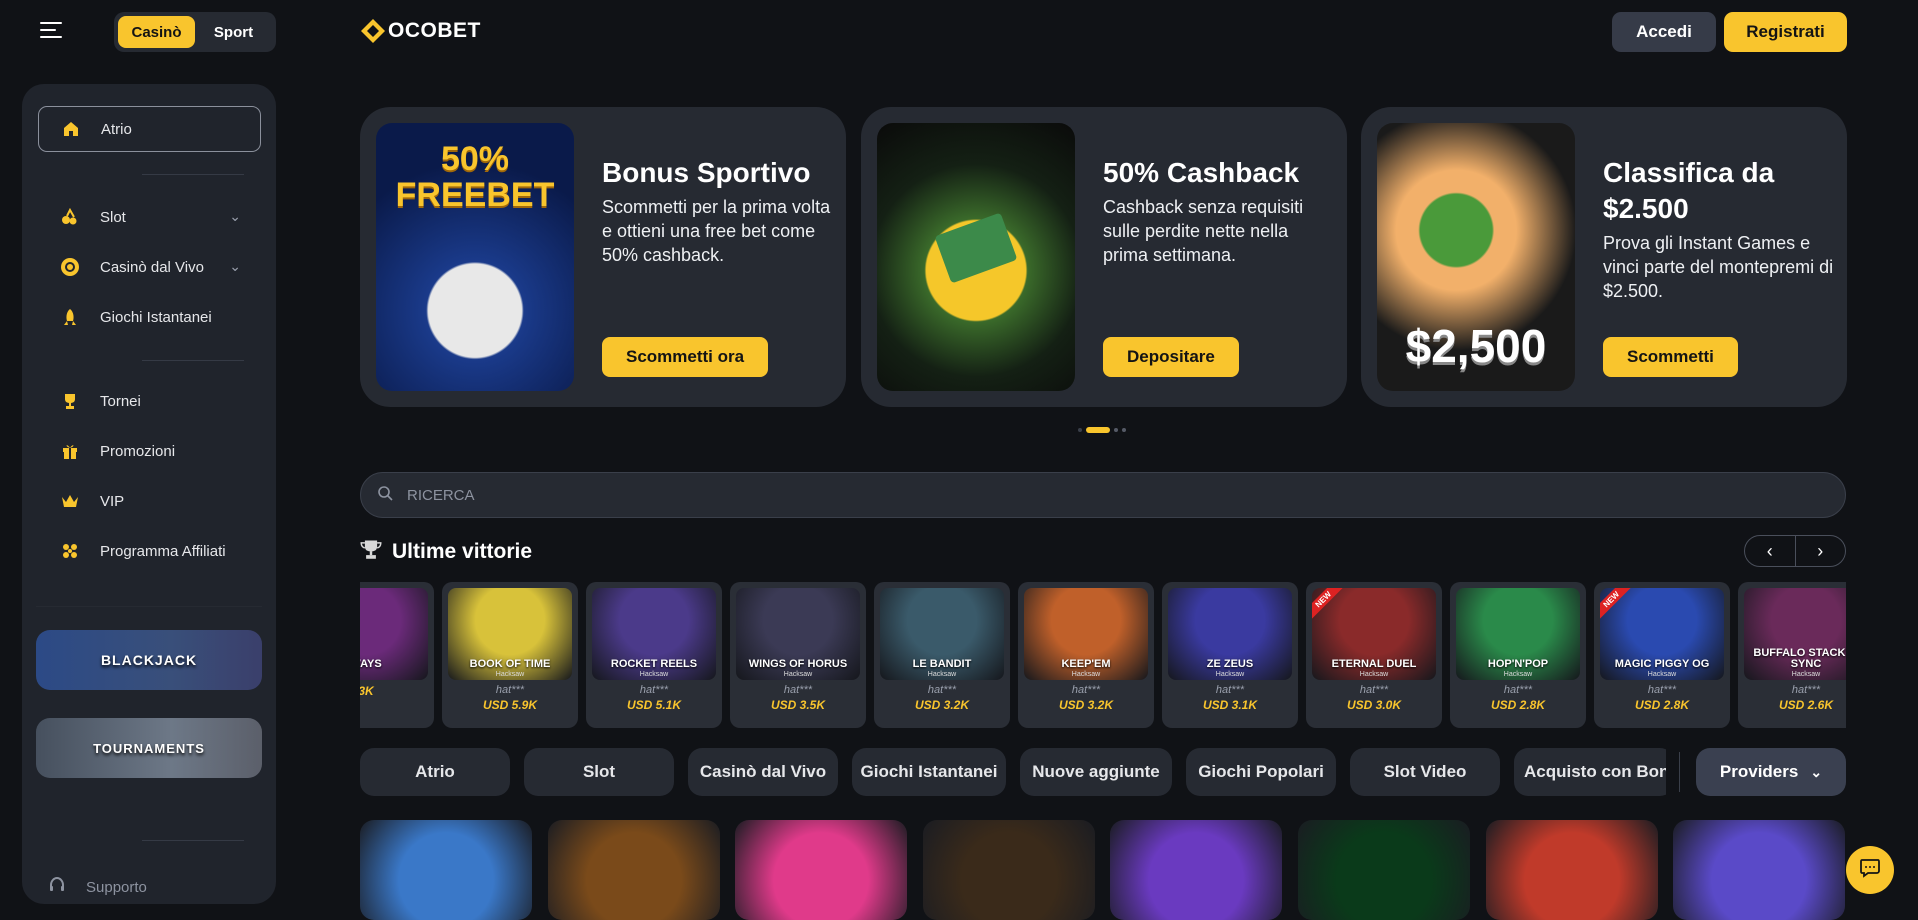 The width and height of the screenshot is (1918, 920). Describe the element at coordinates (763, 772) in the screenshot. I see `category-tab: Casinò dal Vivo` at that location.